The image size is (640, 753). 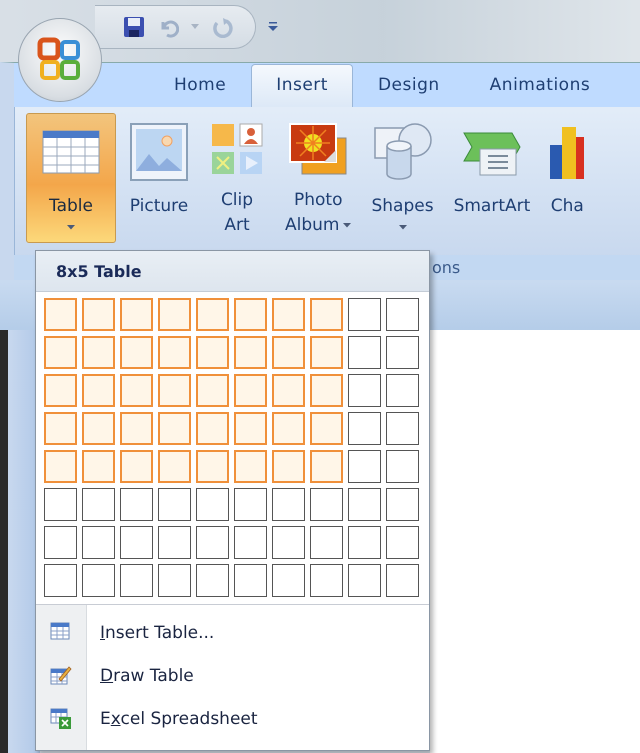 I want to click on ribbon-tab: Design, so click(x=408, y=85).